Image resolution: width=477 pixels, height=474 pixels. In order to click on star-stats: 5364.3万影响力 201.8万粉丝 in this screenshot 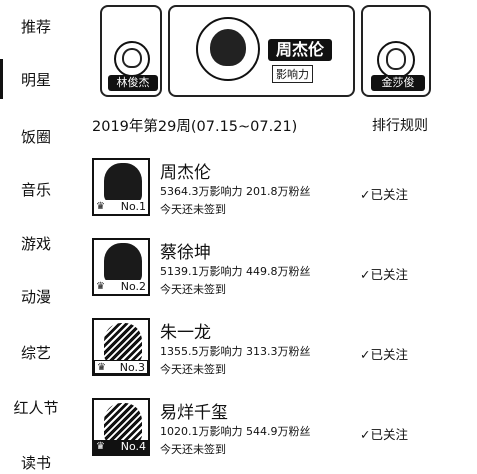, I will do `click(235, 191)`.